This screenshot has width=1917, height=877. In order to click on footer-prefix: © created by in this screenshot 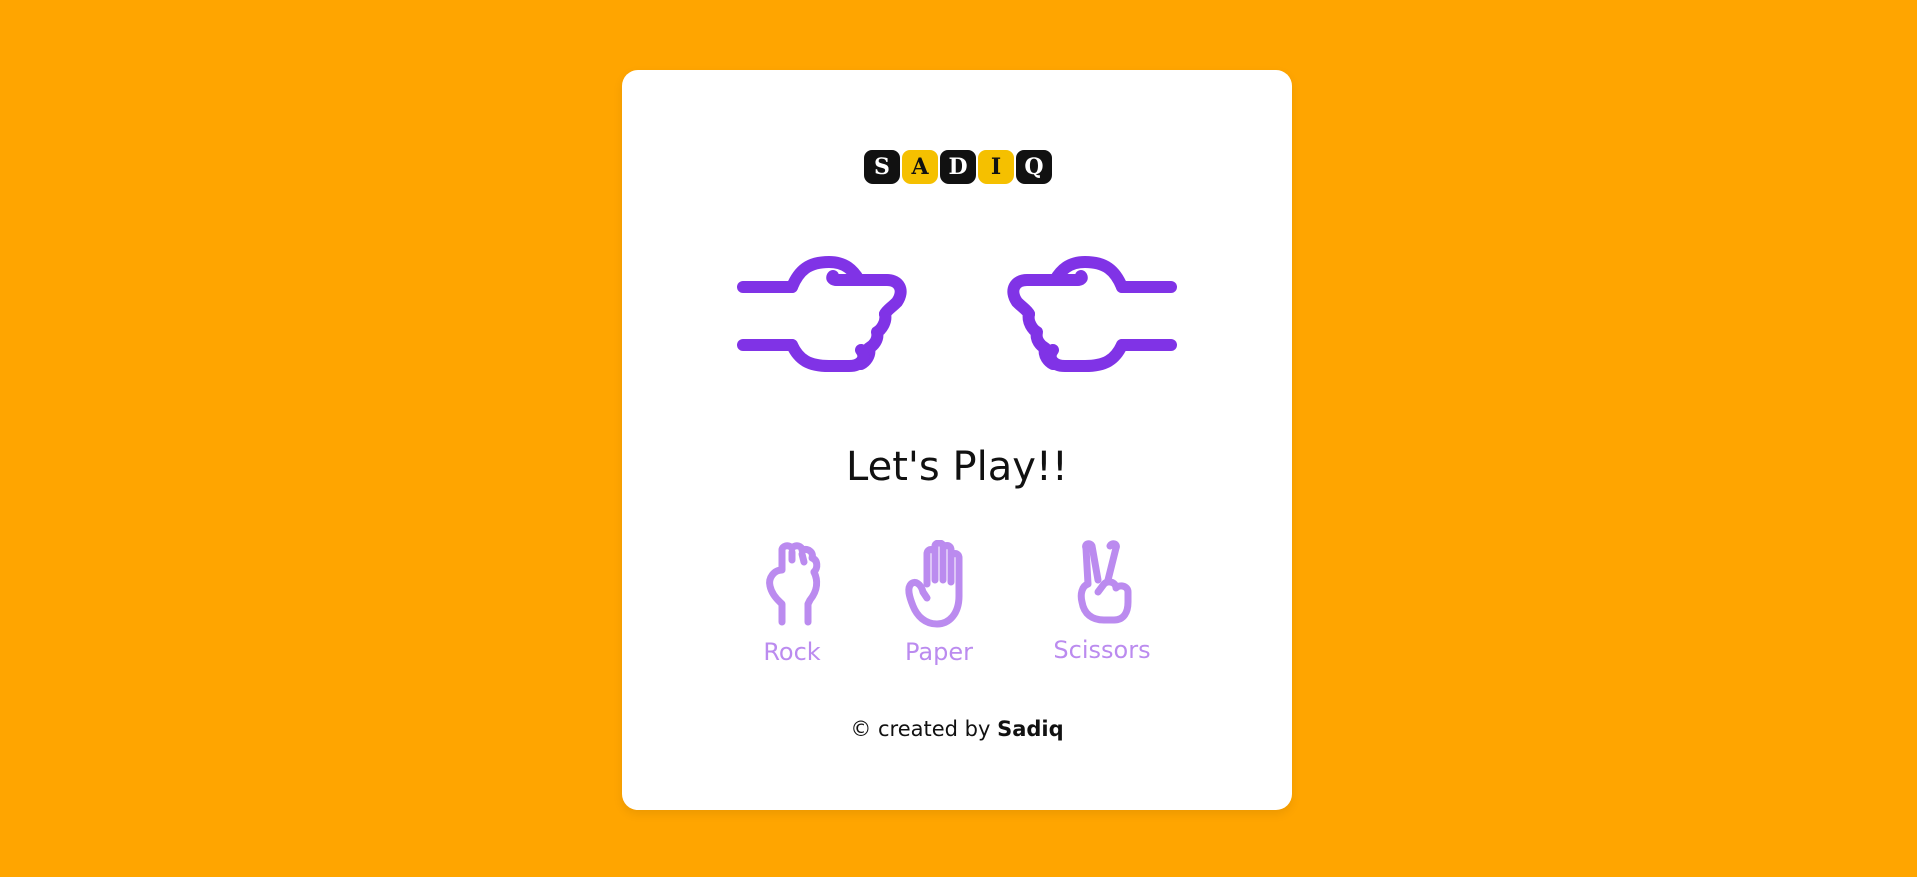, I will do `click(920, 729)`.